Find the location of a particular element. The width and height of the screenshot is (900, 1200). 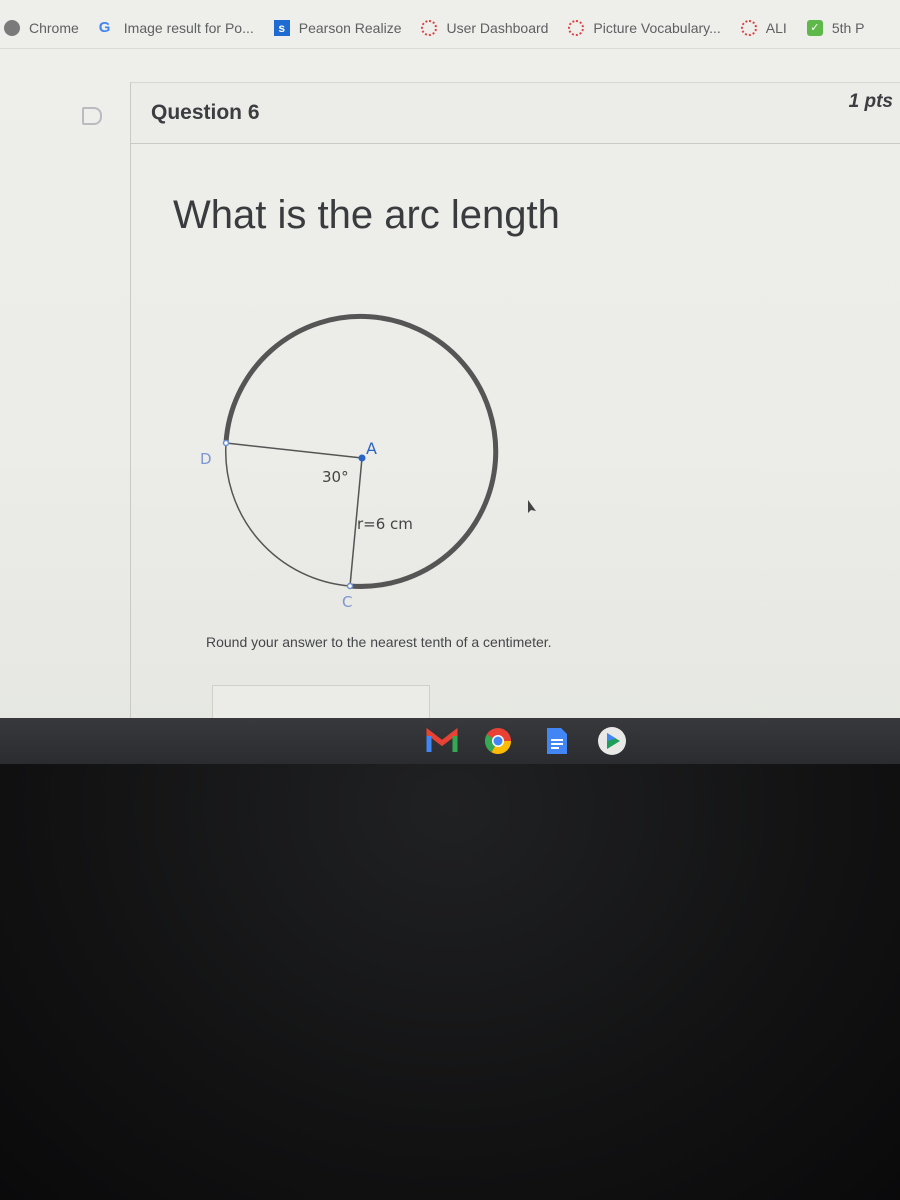

question-points: 1 pts is located at coordinates (870, 101).